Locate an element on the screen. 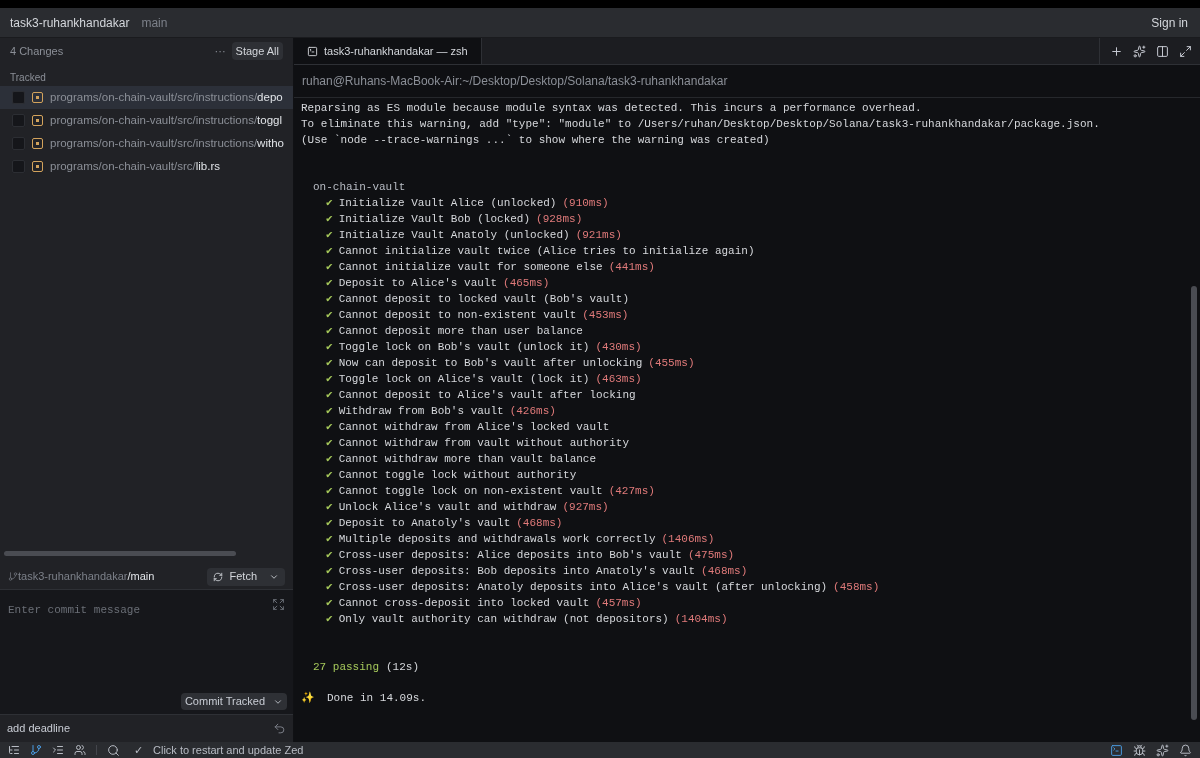 Image resolution: width=1200 pixels, height=758 pixels. commit-input: Enter commit message is located at coordinates (128, 610).